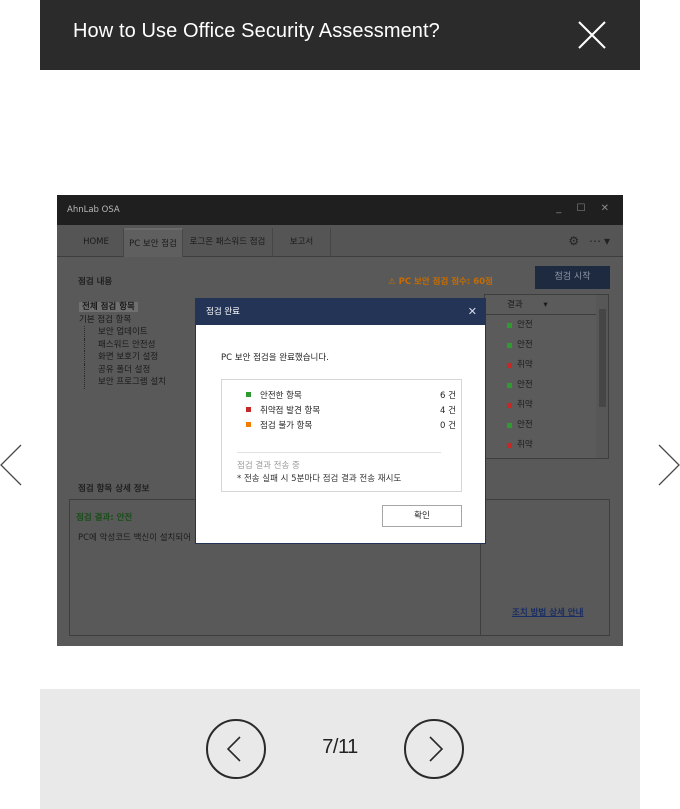 This screenshot has width=680, height=809. What do you see at coordinates (590, 241) in the screenshot?
I see `settings-more-icon: ⚙ ⋯▾` at bounding box center [590, 241].